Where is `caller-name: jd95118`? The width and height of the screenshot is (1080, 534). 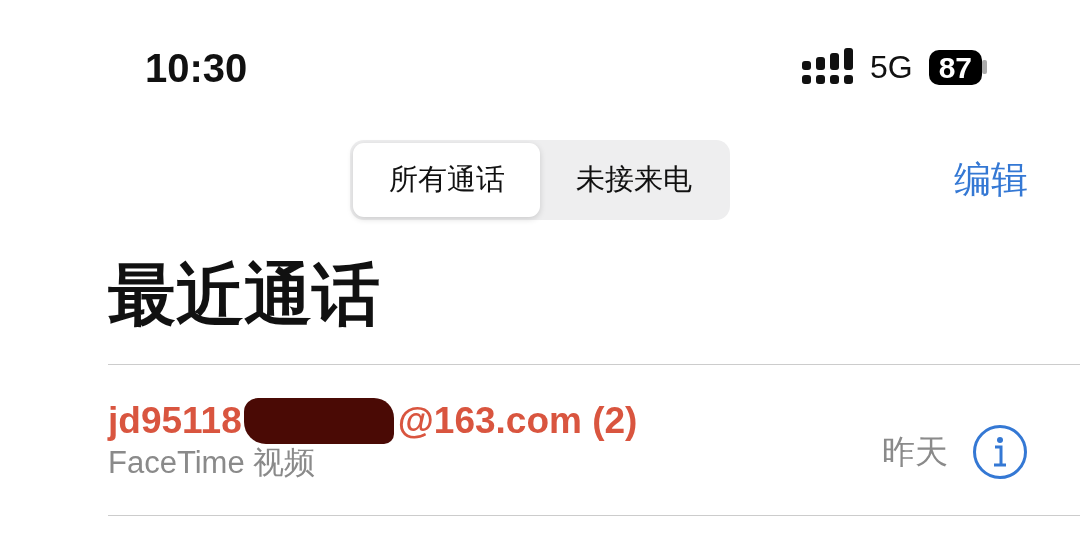 caller-name: jd95118 is located at coordinates (175, 421).